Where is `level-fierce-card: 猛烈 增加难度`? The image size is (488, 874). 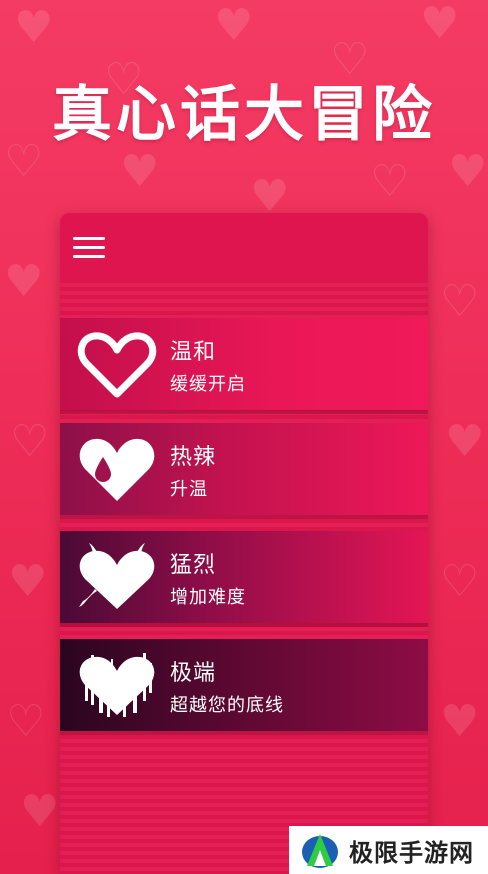
level-fierce-card: 猛烈 增加难度 is located at coordinates (244, 577).